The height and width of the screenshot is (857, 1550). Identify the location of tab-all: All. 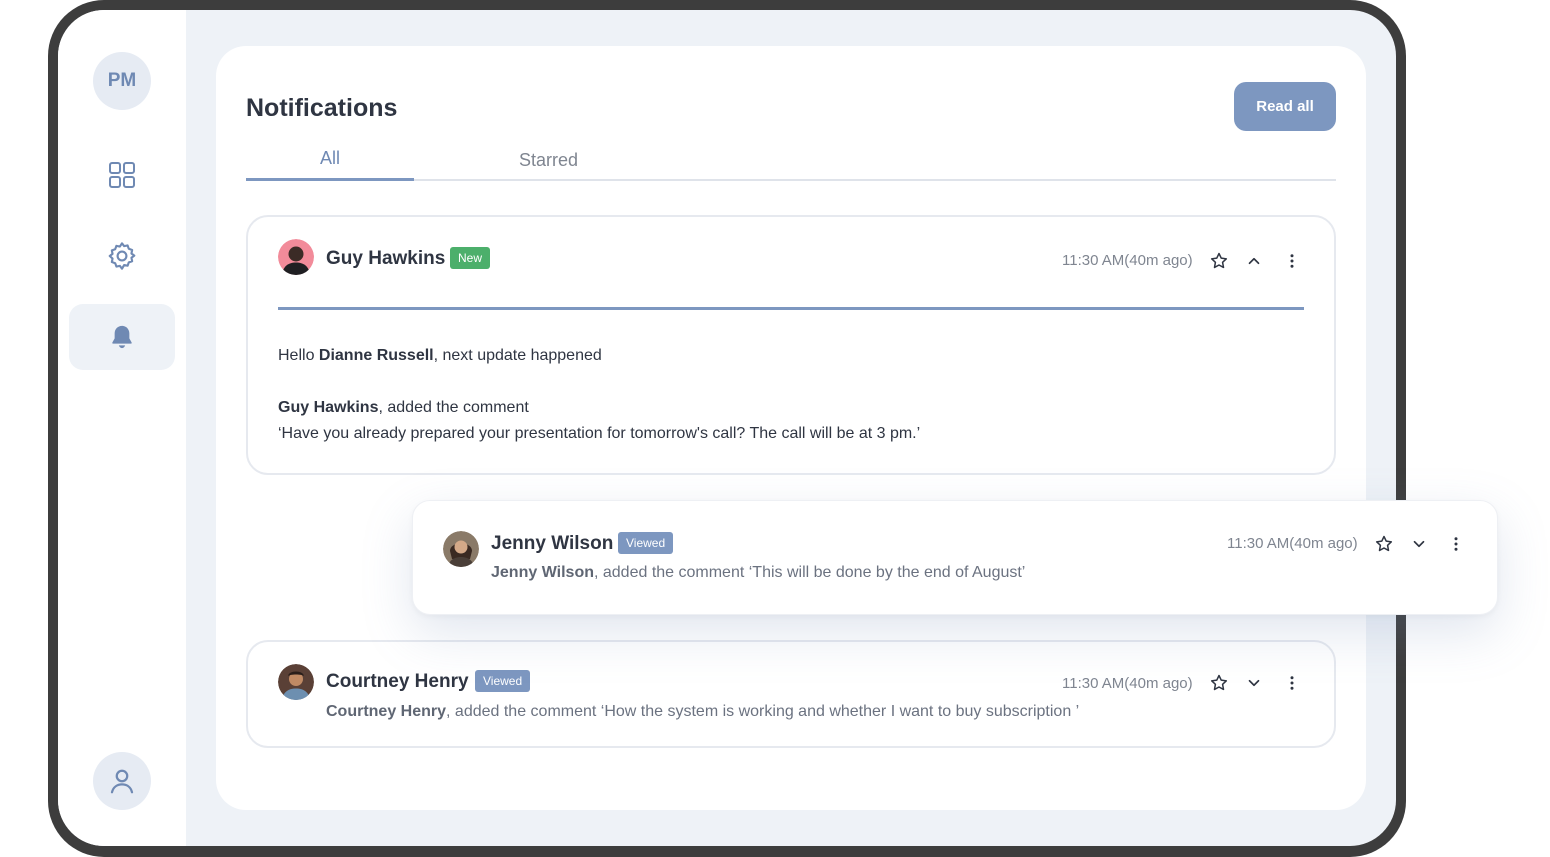
(330, 158).